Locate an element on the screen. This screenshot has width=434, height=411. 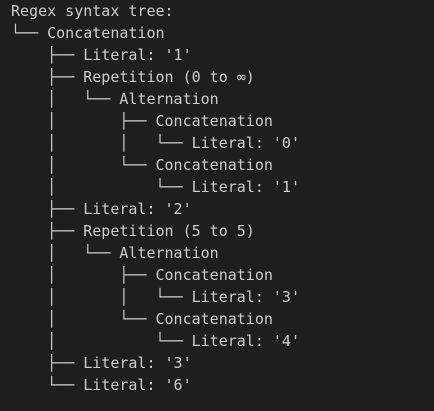
tree-line: └── Concatenation is located at coordinates (222, 33).